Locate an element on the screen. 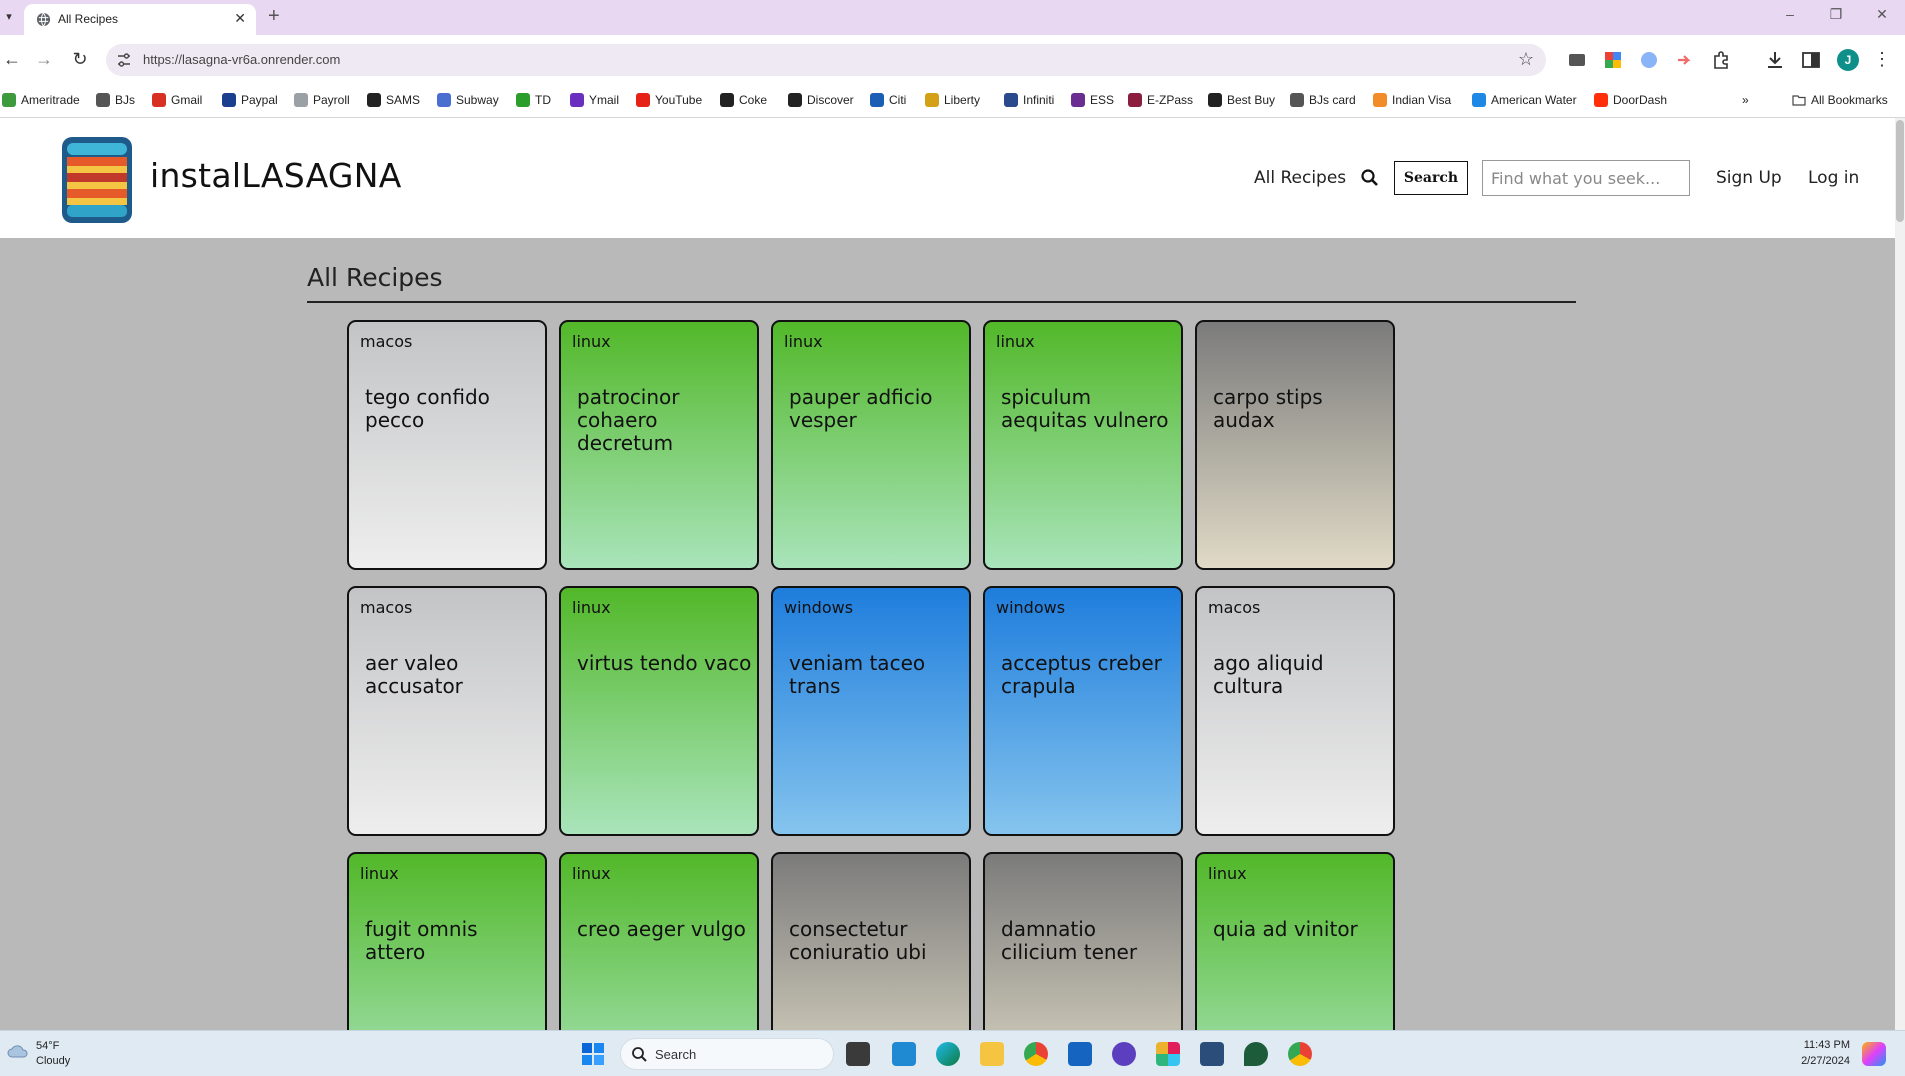 The height and width of the screenshot is (1076, 1905). magnifier-icon is located at coordinates (1370, 178).